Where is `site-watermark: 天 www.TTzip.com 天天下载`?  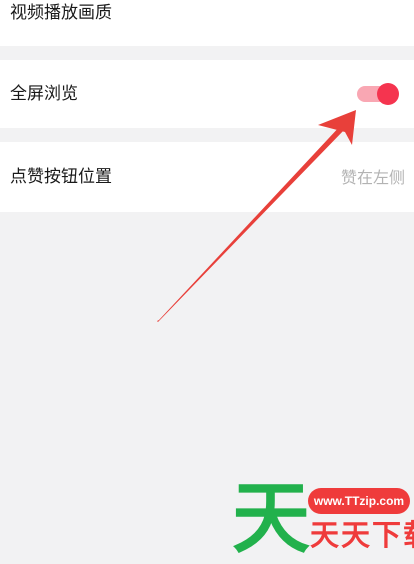 site-watermark: 天 www.TTzip.com 天天下载 is located at coordinates (320, 518).